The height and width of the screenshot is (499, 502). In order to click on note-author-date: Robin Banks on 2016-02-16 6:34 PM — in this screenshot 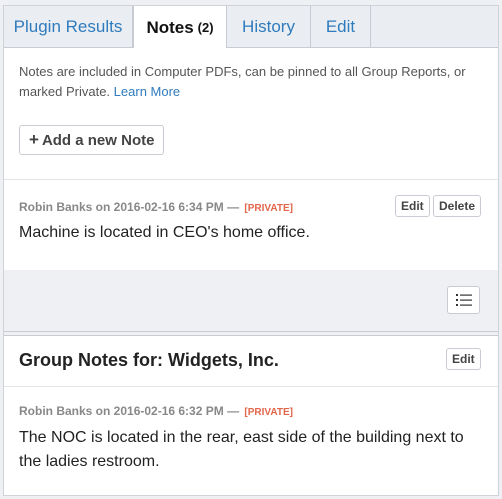, I will do `click(129, 207)`.